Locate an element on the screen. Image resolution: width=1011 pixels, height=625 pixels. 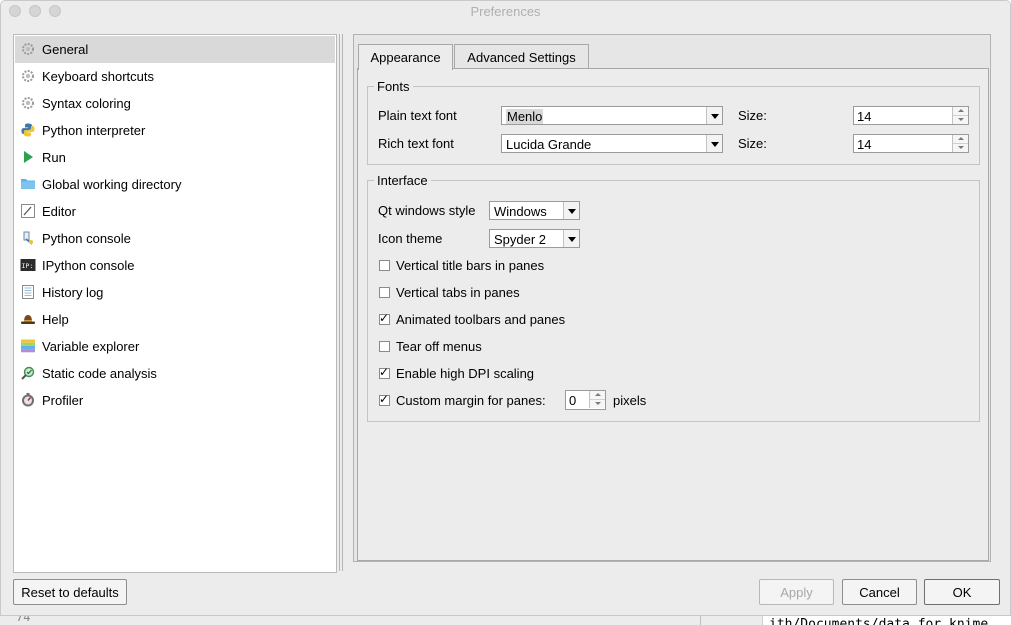
sidebar-item-label: Python console is located at coordinates (86, 238).